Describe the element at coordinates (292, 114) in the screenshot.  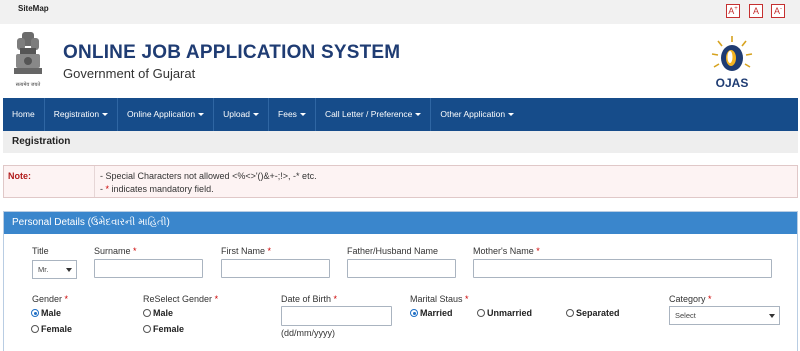
I see `nav-fees: Fees` at that location.